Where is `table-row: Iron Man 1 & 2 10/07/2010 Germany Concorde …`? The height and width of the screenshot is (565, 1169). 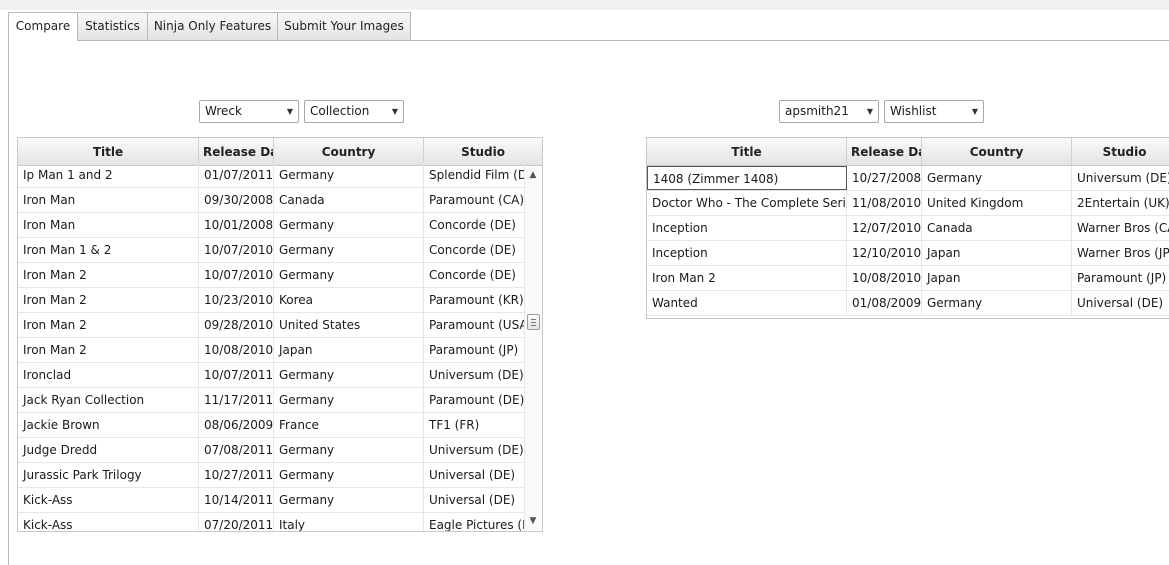 table-row: Iron Man 1 & 2 10/07/2010 Germany Concorde … is located at coordinates (271, 250).